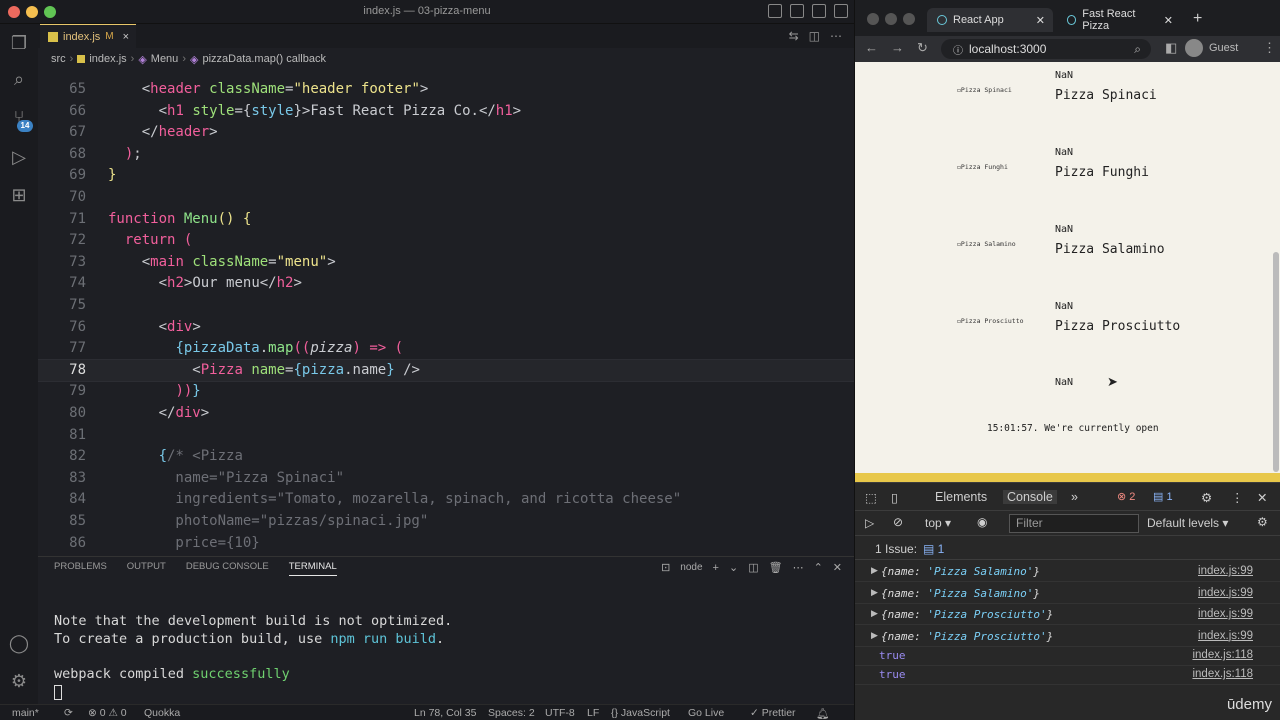 The width and height of the screenshot is (1280, 720). What do you see at coordinates (446, 90) in the screenshot?
I see `code-line: 65 <header className="header footer">` at bounding box center [446, 90].